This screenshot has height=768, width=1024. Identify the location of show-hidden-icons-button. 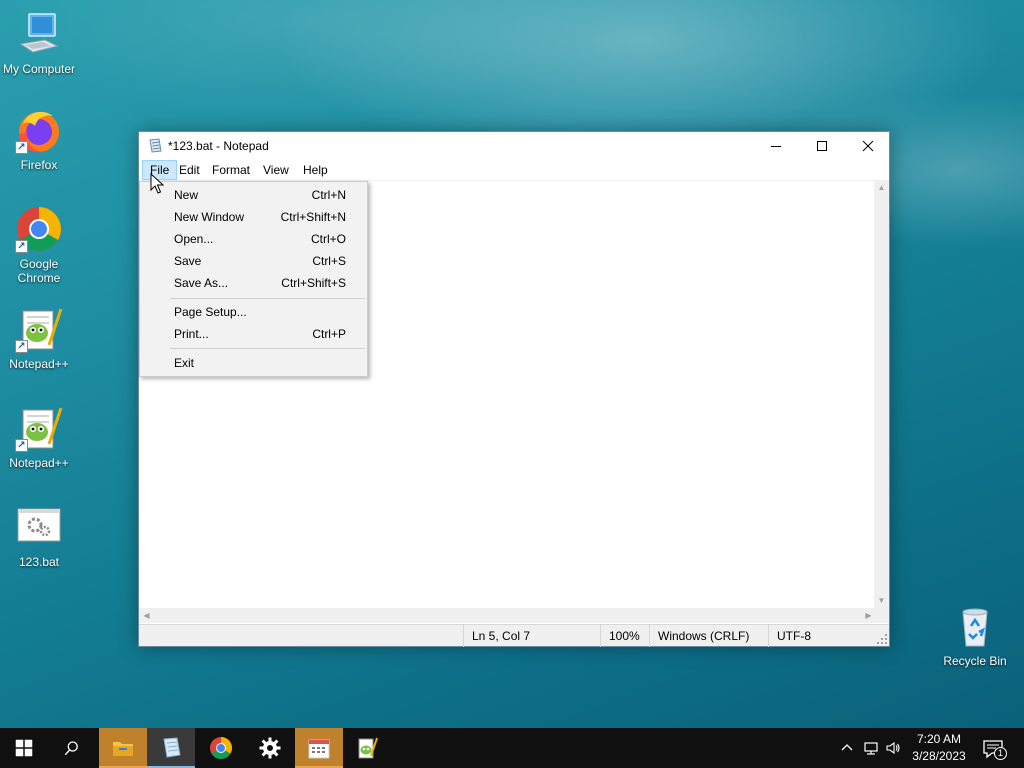
(847, 748).